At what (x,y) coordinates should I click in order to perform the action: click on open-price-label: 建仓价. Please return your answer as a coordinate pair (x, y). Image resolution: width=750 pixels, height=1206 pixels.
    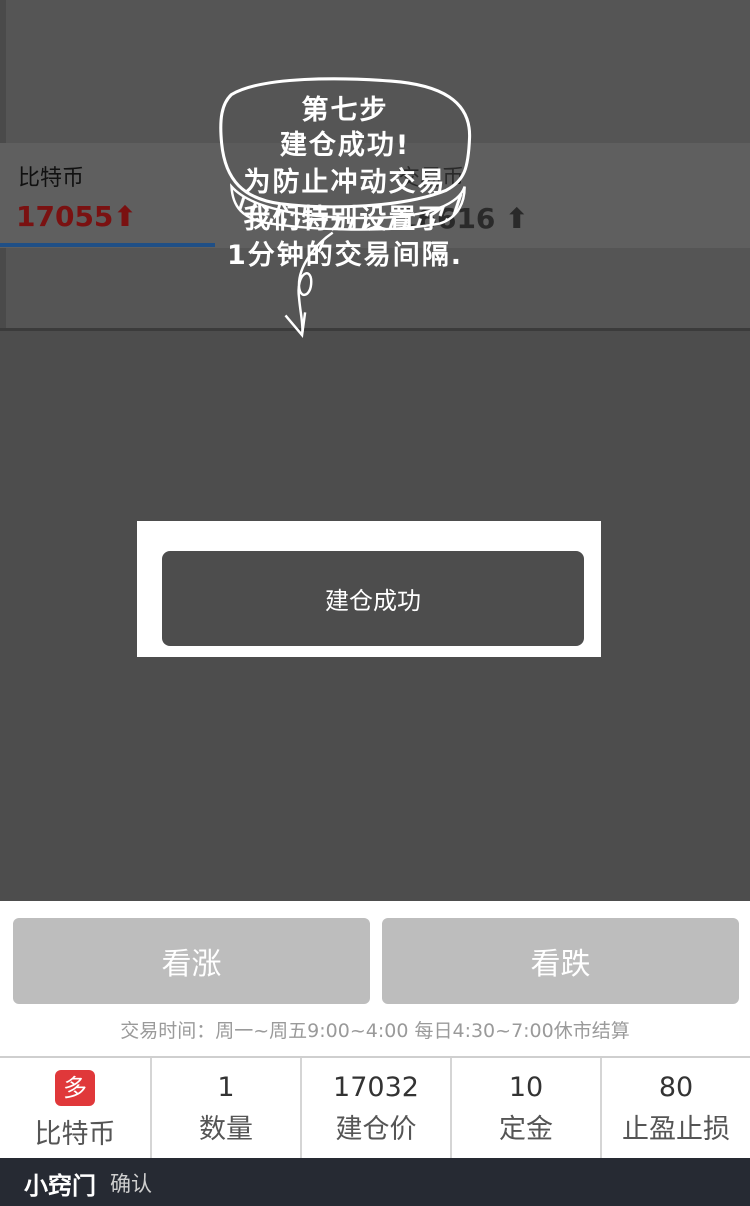
    Looking at the image, I should click on (376, 1129).